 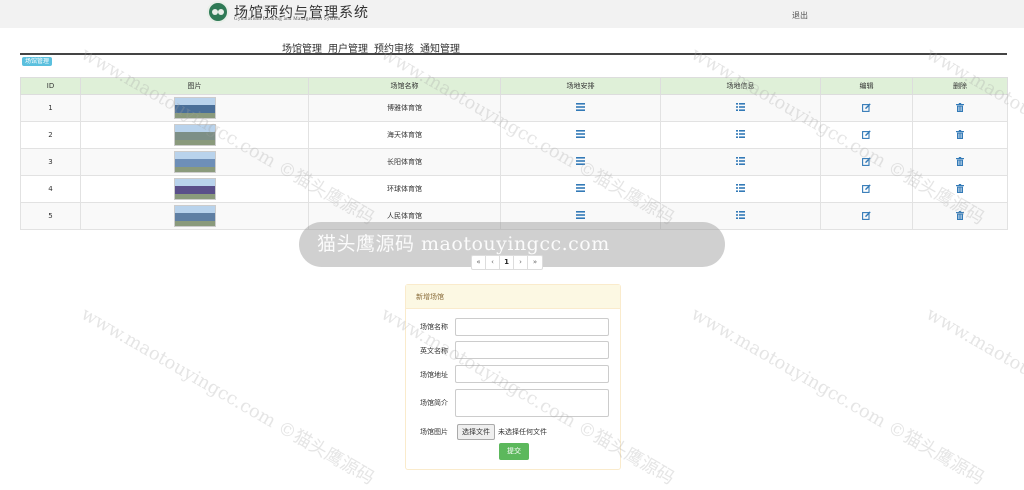 What do you see at coordinates (434, 351) in the screenshot?
I see `field-label: 英文名称` at bounding box center [434, 351].